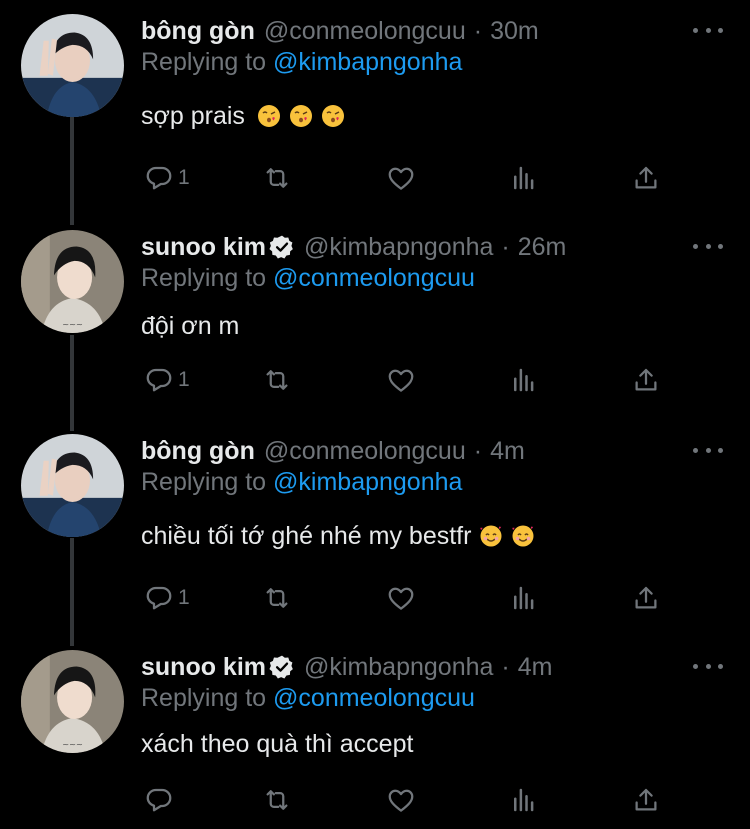  I want to click on replying-to: Replying to @kimbapngonha, so click(301, 482).